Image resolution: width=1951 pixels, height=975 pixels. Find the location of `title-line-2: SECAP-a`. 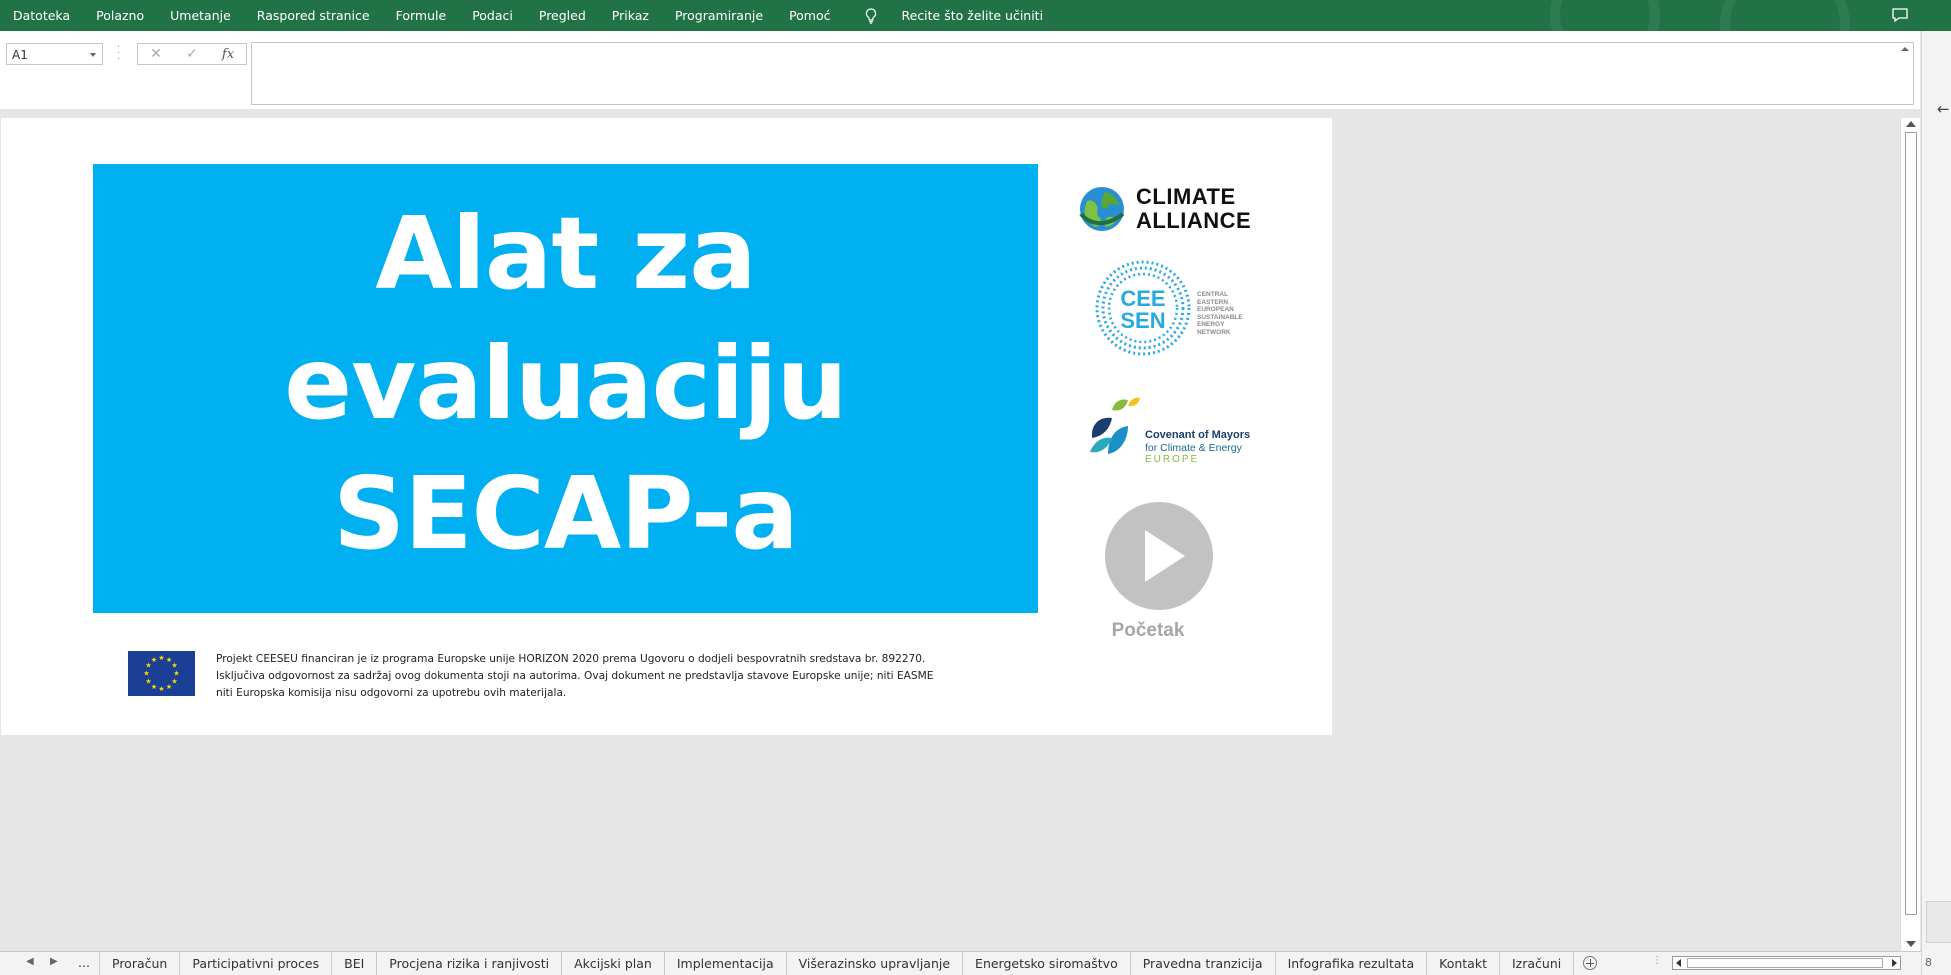

title-line-2: SECAP-a is located at coordinates (566, 513).